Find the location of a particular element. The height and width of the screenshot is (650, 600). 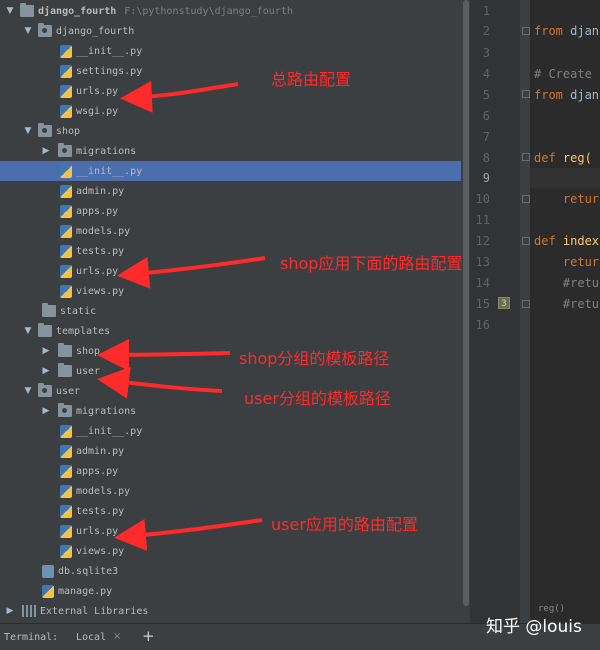

tree-item-file-selected: __init__.py is located at coordinates (230, 171).